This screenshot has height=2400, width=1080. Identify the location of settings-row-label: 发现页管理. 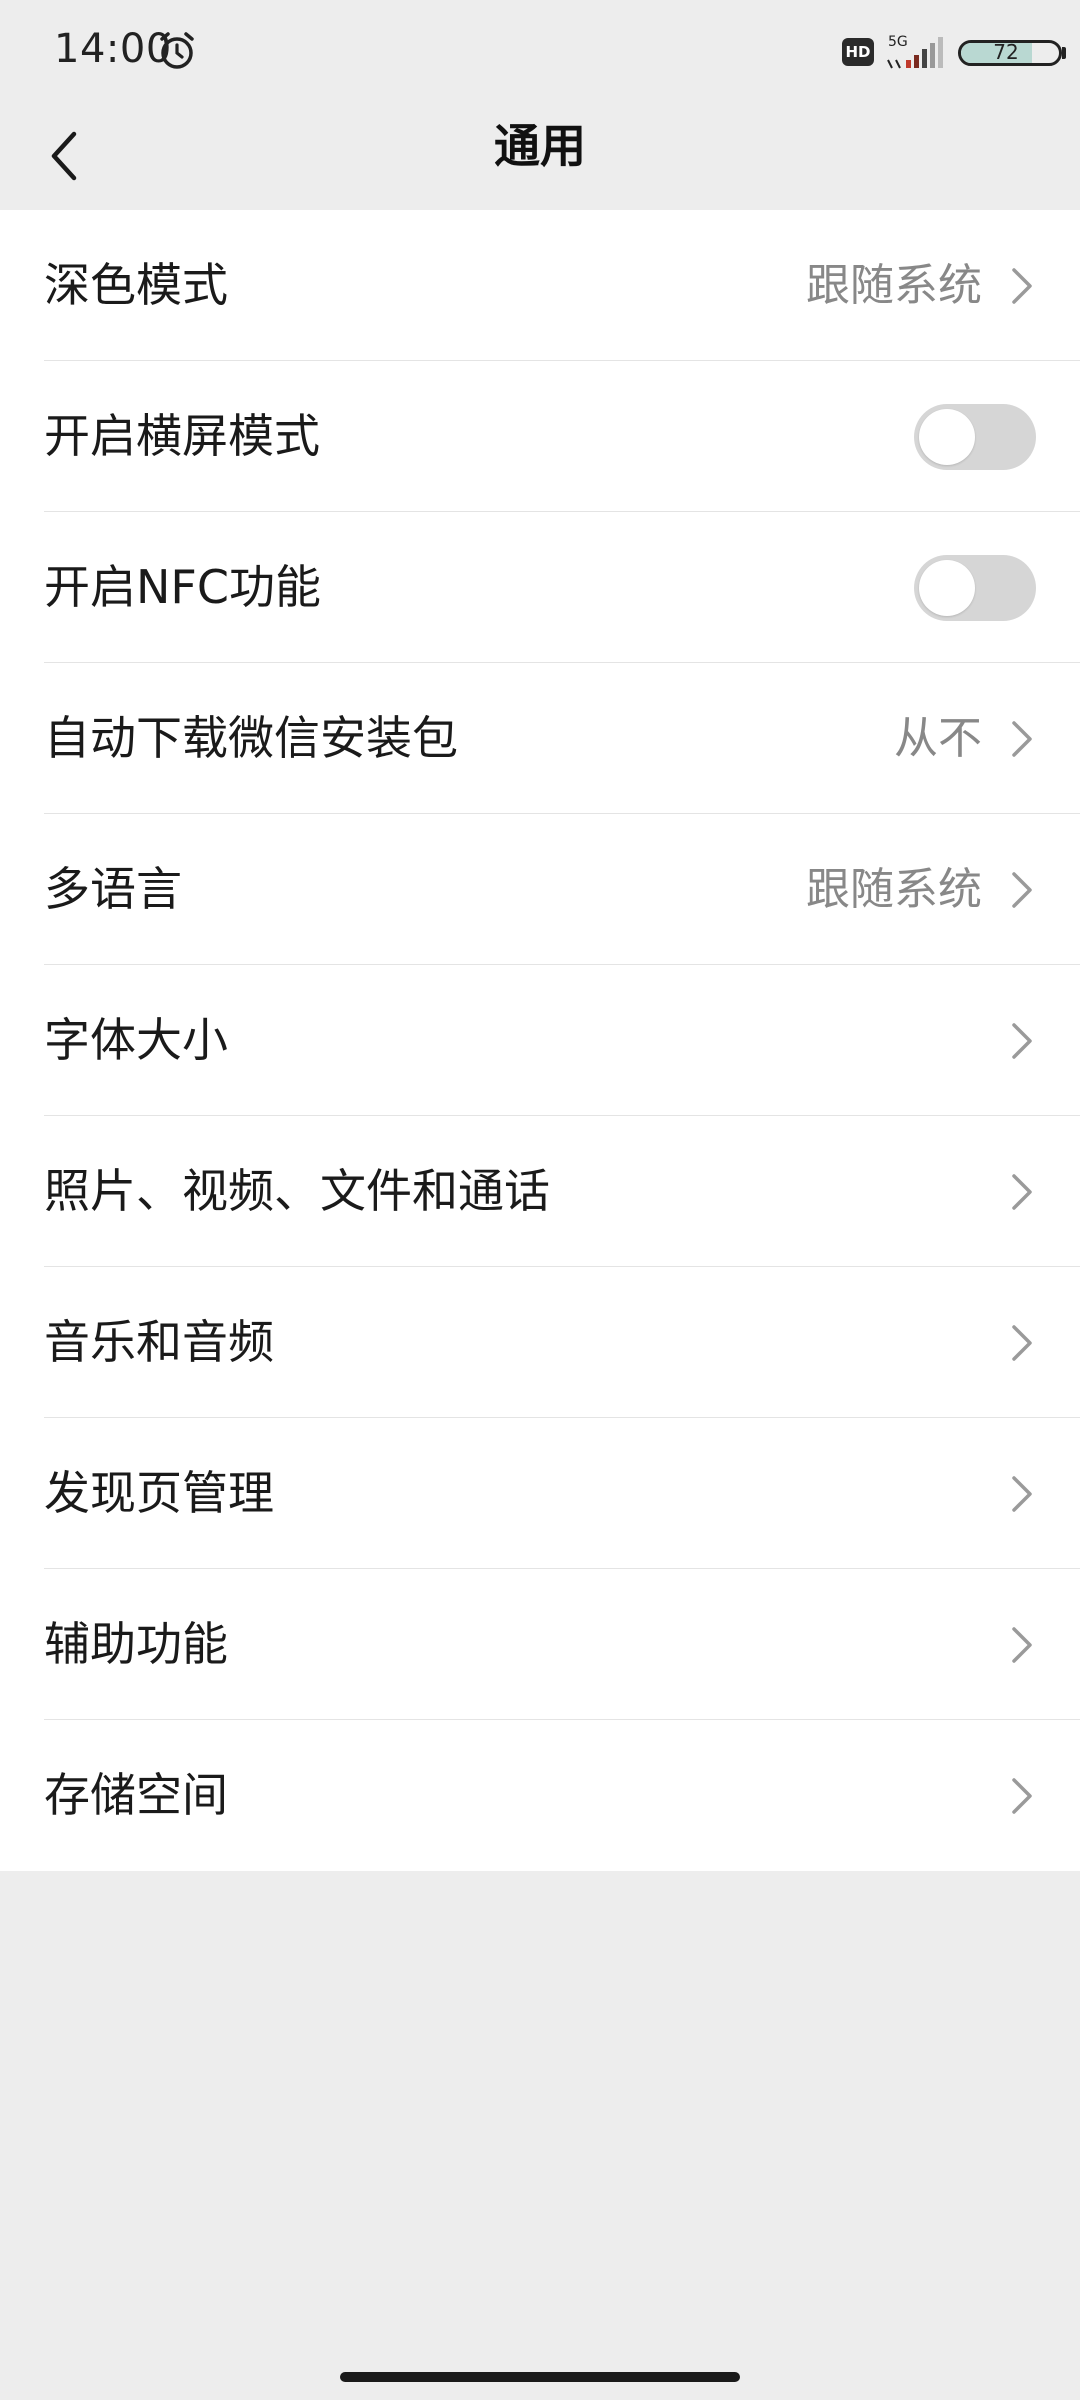
(159, 1493).